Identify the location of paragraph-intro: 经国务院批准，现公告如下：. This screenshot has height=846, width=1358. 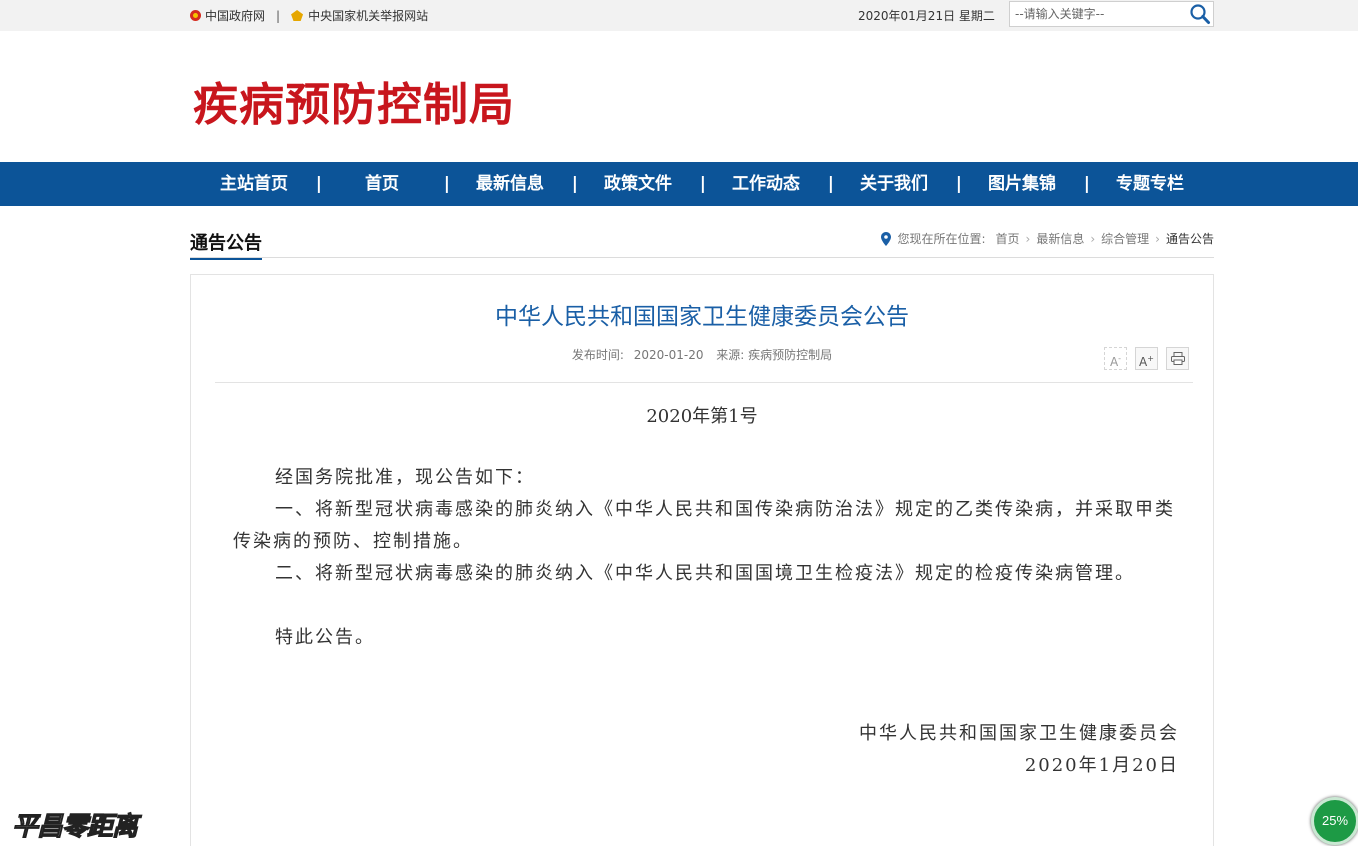
(405, 477).